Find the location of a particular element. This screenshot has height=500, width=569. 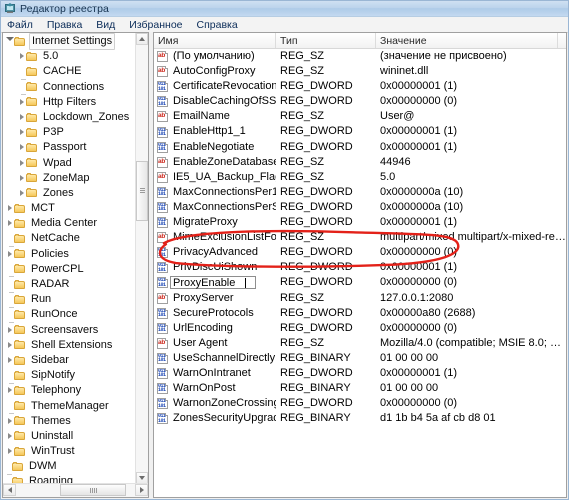

cell-name: 011101 DisableCachingOfSSLPages is located at coordinates (215, 101).